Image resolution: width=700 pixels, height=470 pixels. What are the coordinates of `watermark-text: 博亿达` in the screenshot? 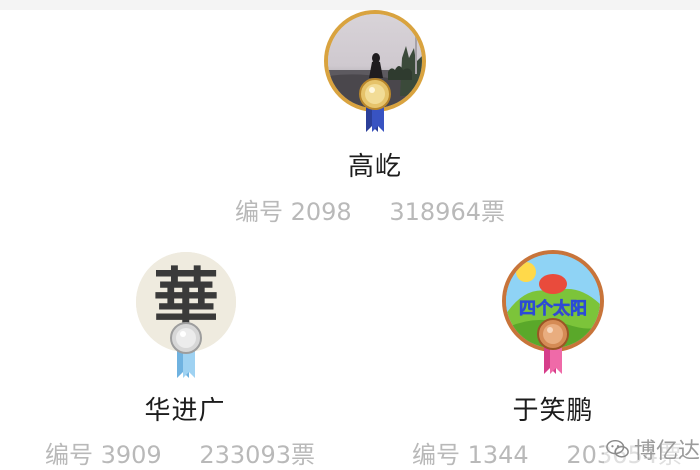 It's located at (666, 451).